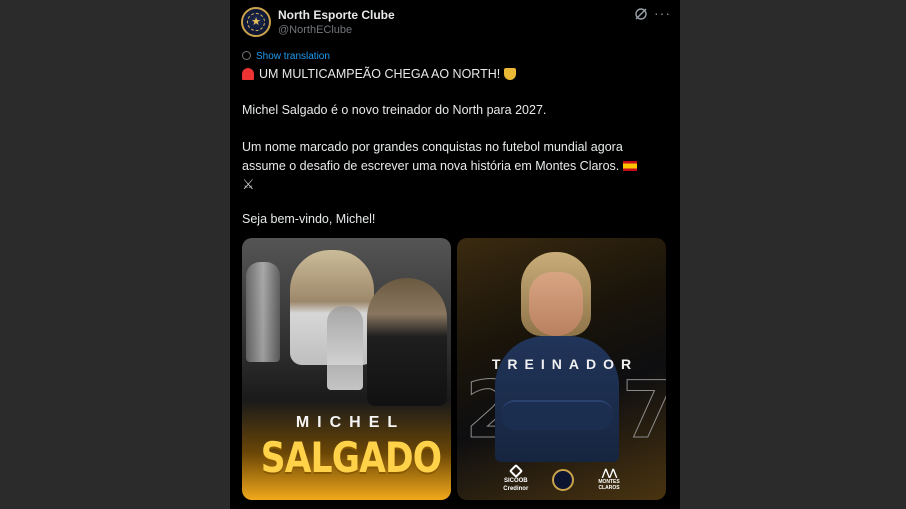 This screenshot has height=509, width=906. Describe the element at coordinates (248, 74) in the screenshot. I see `police-siren-icon` at that location.